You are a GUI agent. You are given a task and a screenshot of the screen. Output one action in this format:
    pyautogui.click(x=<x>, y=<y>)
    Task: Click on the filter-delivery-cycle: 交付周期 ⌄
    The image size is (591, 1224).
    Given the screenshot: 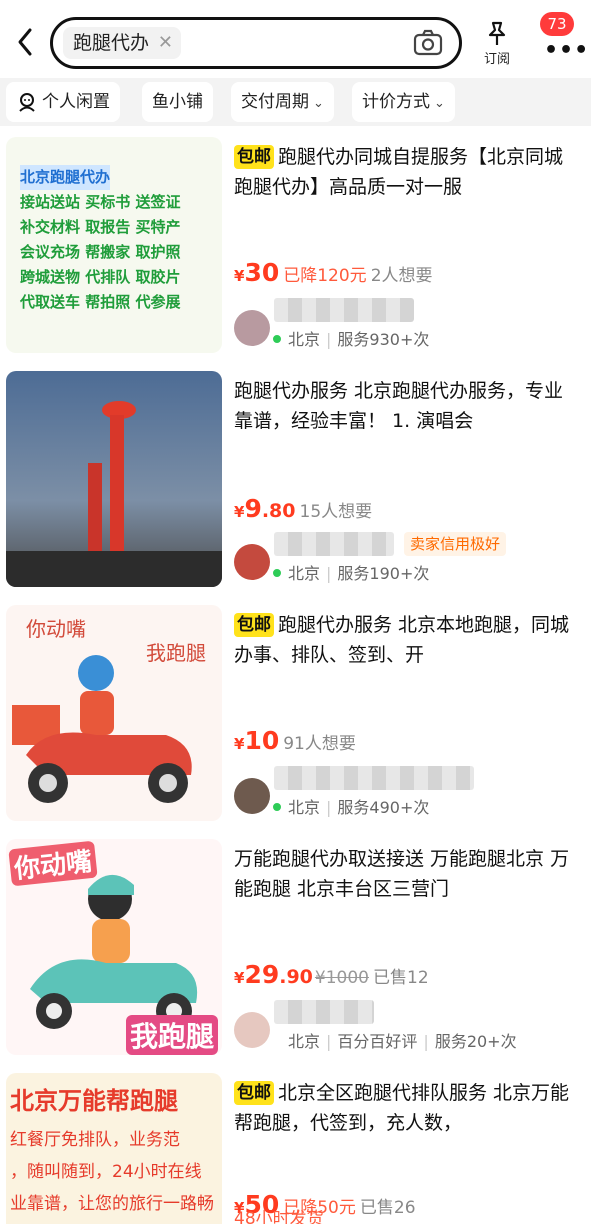 What is the action you would take?
    pyautogui.click(x=282, y=102)
    